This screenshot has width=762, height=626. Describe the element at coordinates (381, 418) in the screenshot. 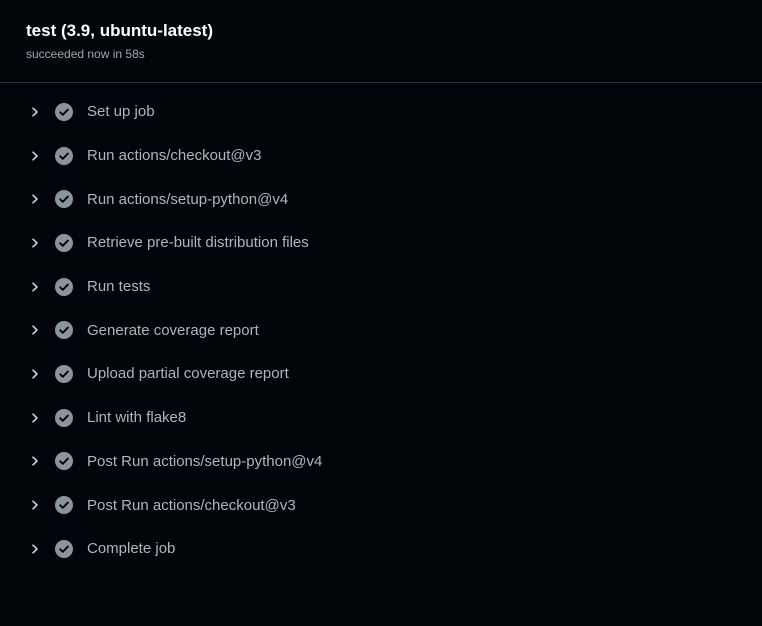

I see `step-row: Lint with flake8` at that location.